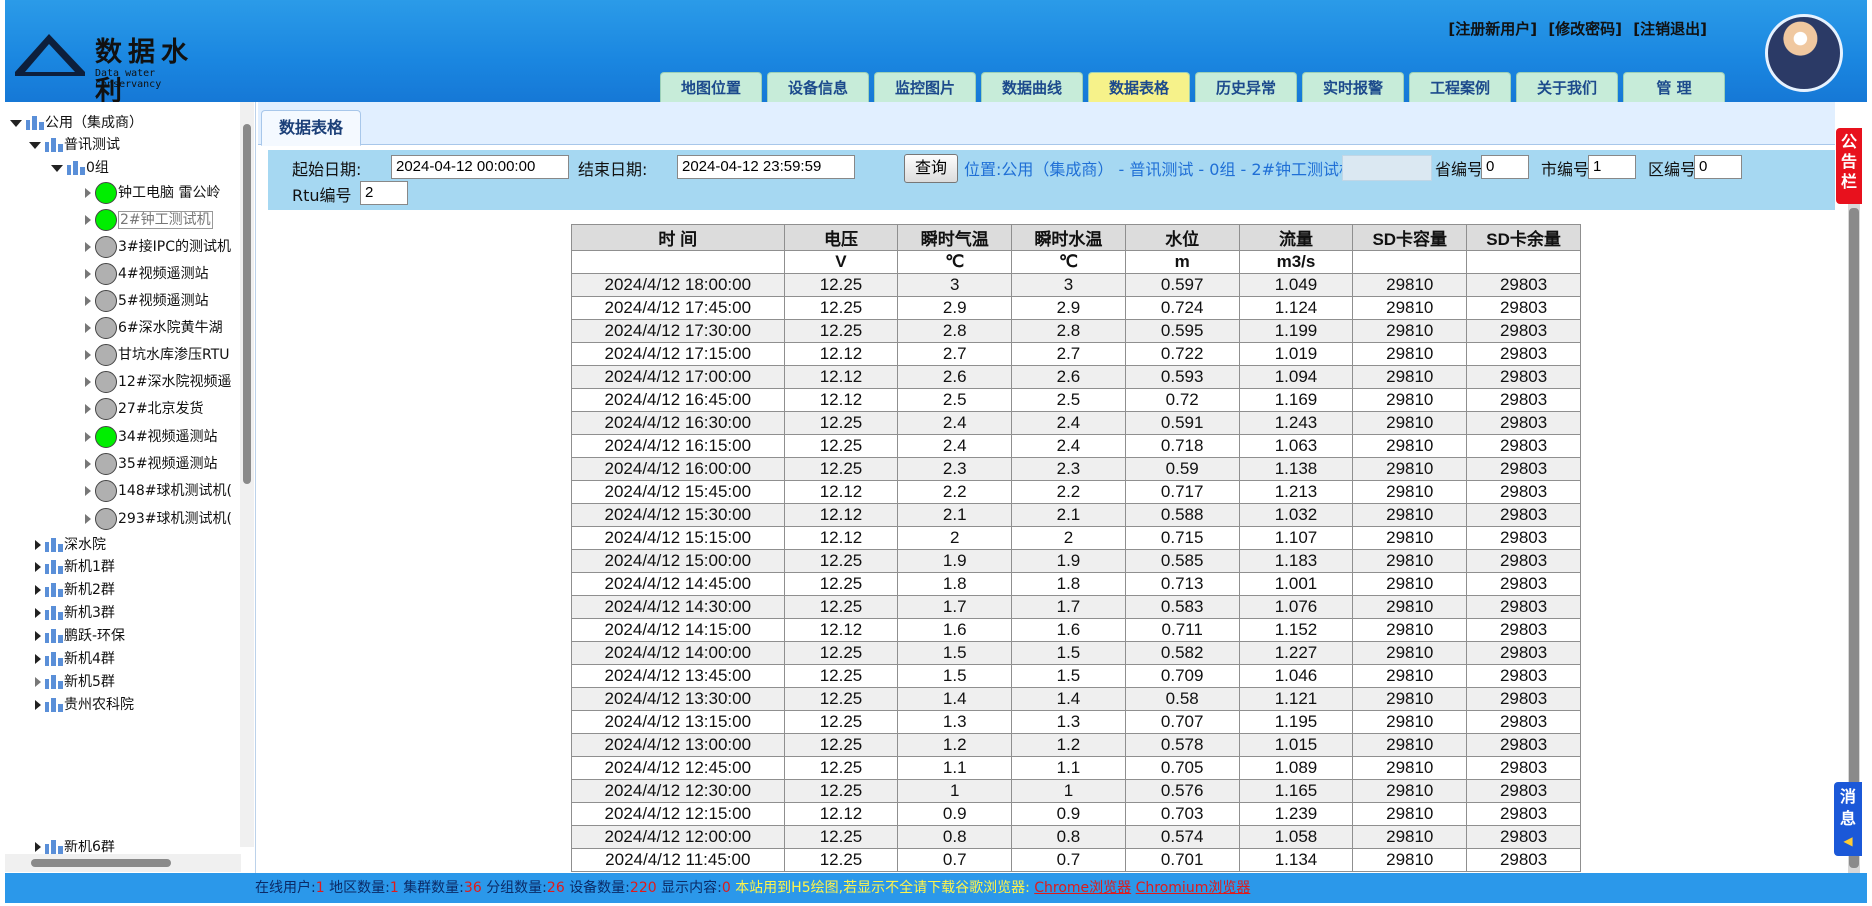 The height and width of the screenshot is (906, 1872). I want to click on tree-device: 12#深水院视频遥, so click(158, 382).